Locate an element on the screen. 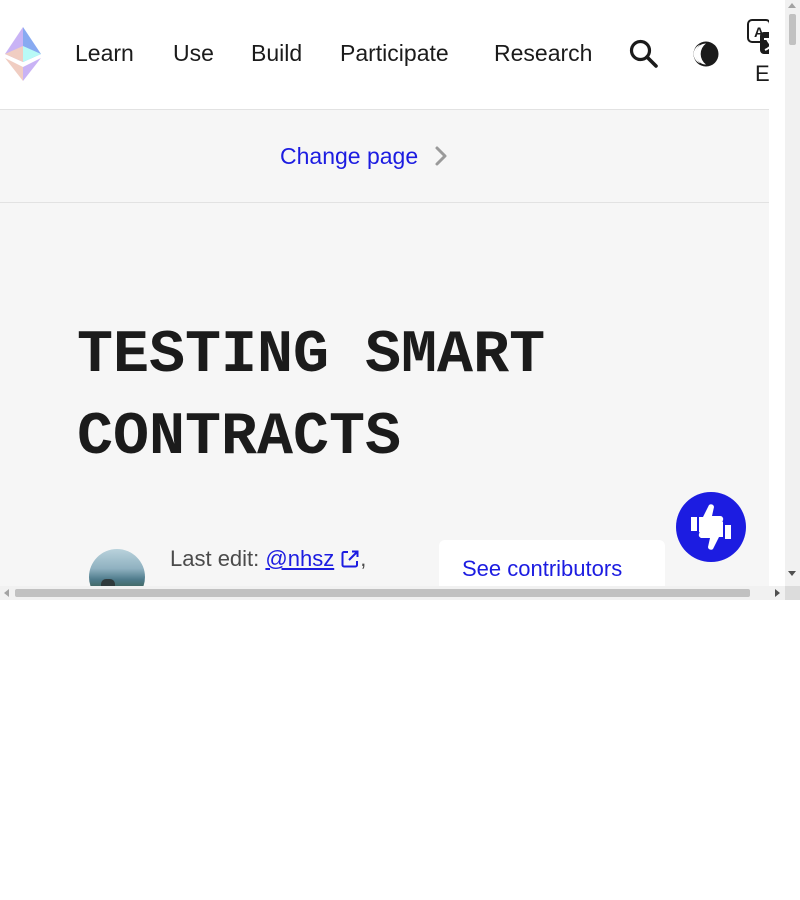 Image resolution: width=800 pixels, height=900 pixels. change-page-button: Change page is located at coordinates (366, 156).